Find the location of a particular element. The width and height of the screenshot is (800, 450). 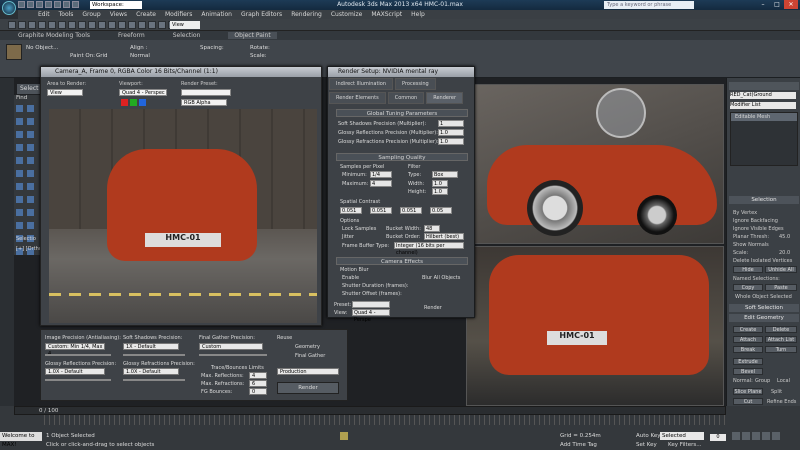

fg-bounces-value: 0 is located at coordinates (258, 391).